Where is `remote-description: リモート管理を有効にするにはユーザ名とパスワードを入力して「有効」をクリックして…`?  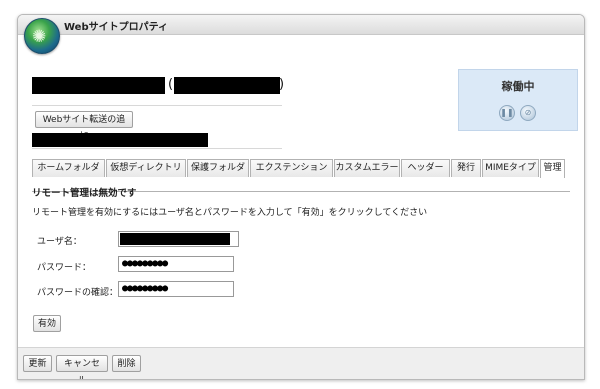
remote-description: リモート管理を有効にするにはユーザ名とパスワードを入力して「有効」をクリックして… is located at coordinates (230, 213).